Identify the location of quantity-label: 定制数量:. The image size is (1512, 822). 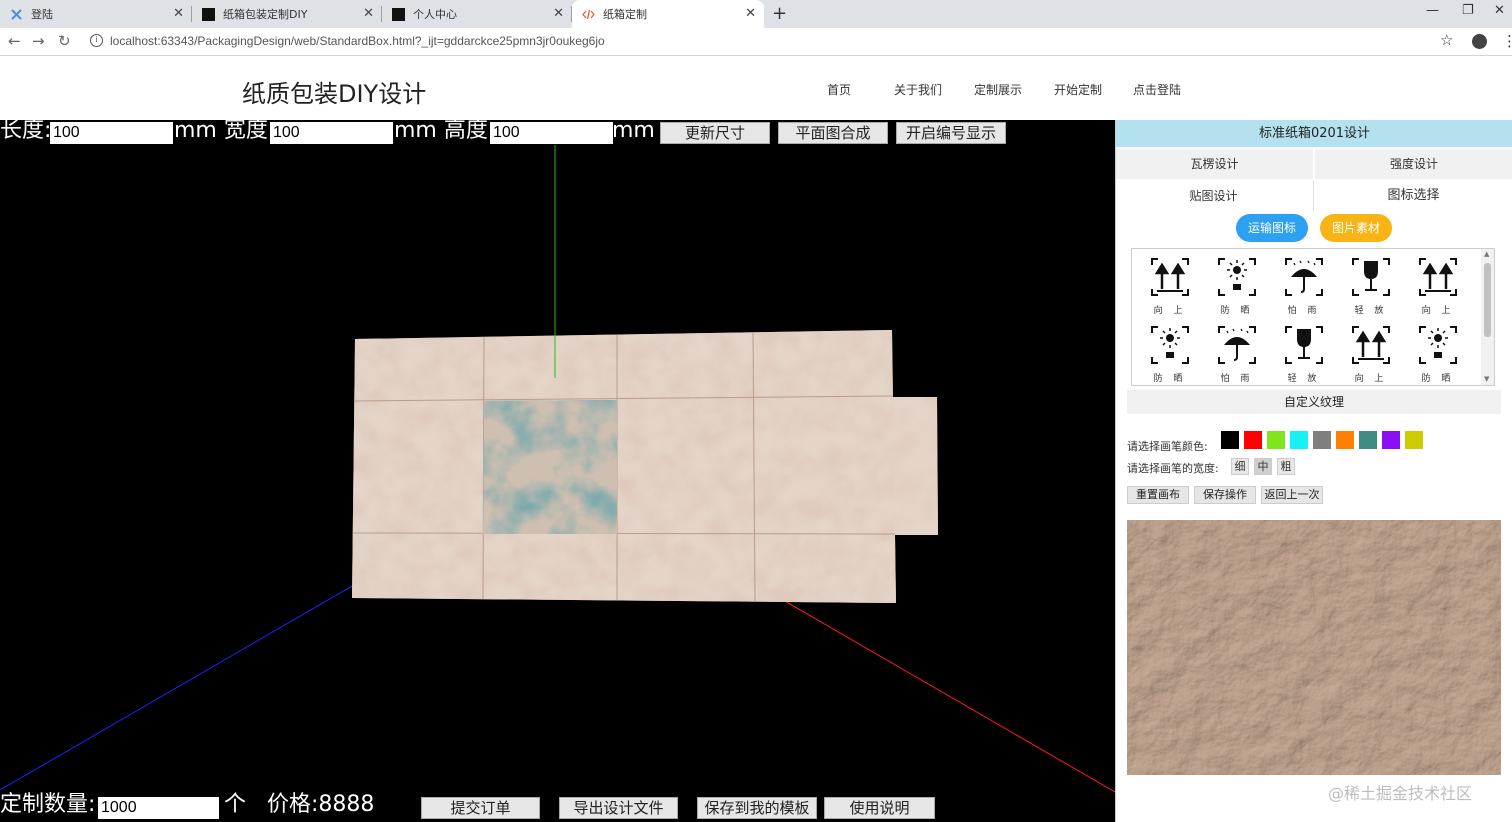
(48, 804).